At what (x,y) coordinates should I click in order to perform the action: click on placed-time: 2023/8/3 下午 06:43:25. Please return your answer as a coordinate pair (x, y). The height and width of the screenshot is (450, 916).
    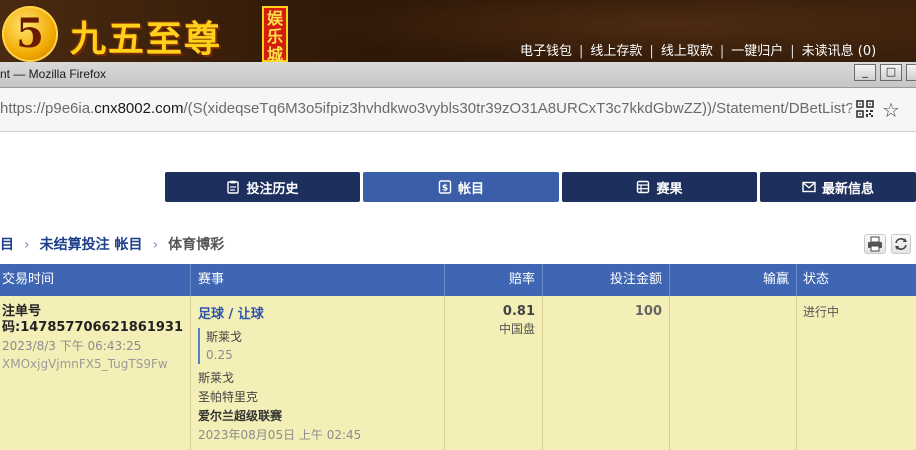
    Looking at the image, I should click on (72, 346).